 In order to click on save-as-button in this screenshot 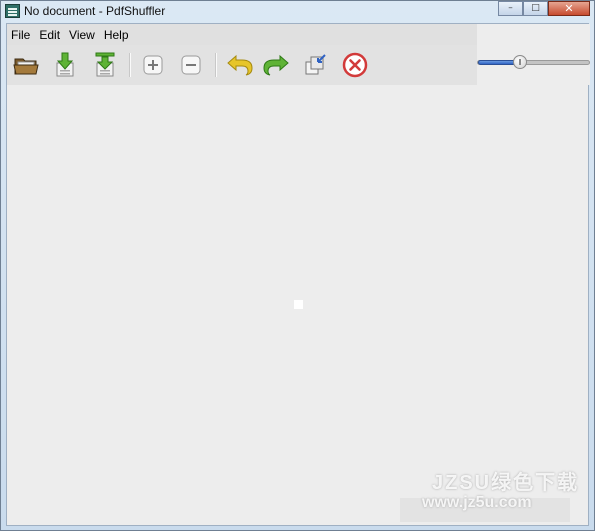, I will do `click(105, 65)`.